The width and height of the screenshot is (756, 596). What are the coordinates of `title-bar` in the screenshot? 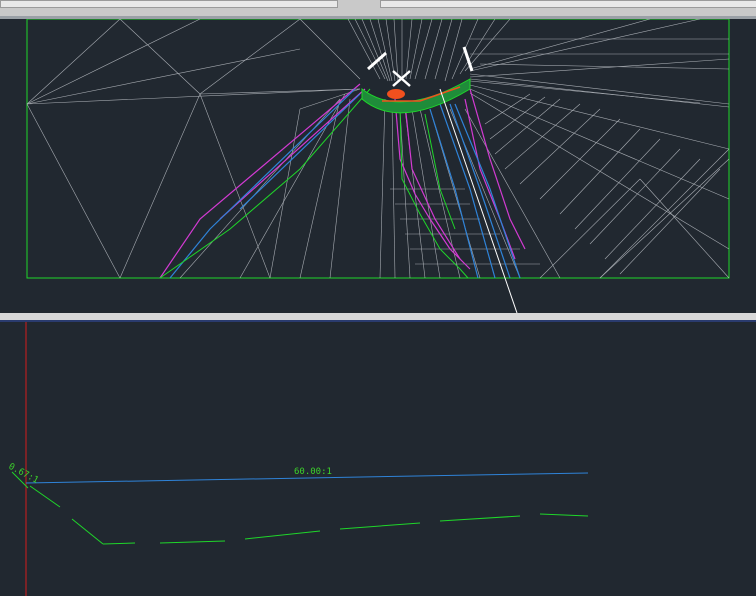 It's located at (378, 8).